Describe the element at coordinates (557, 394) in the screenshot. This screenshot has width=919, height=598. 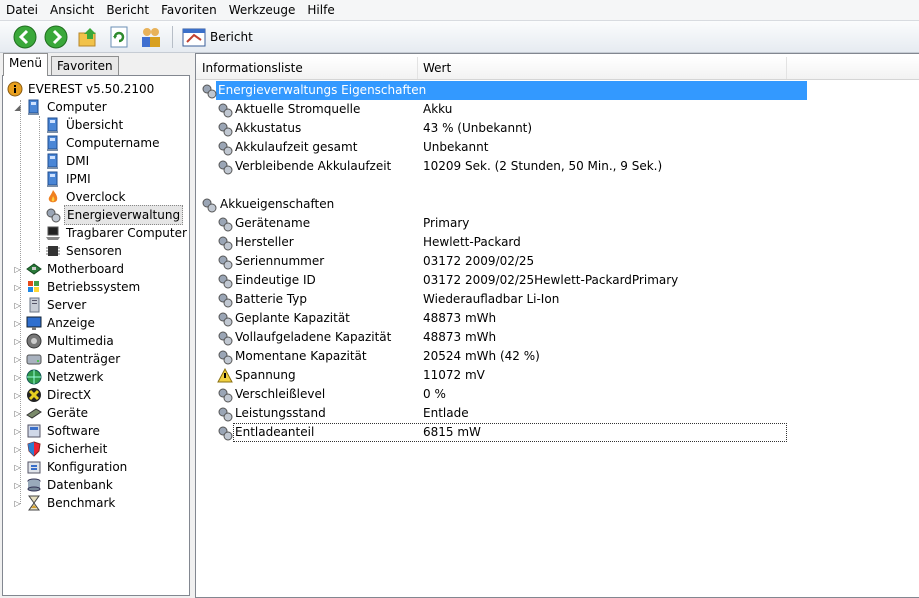
I see `info-row: Verschleißlevel 0 %` at that location.